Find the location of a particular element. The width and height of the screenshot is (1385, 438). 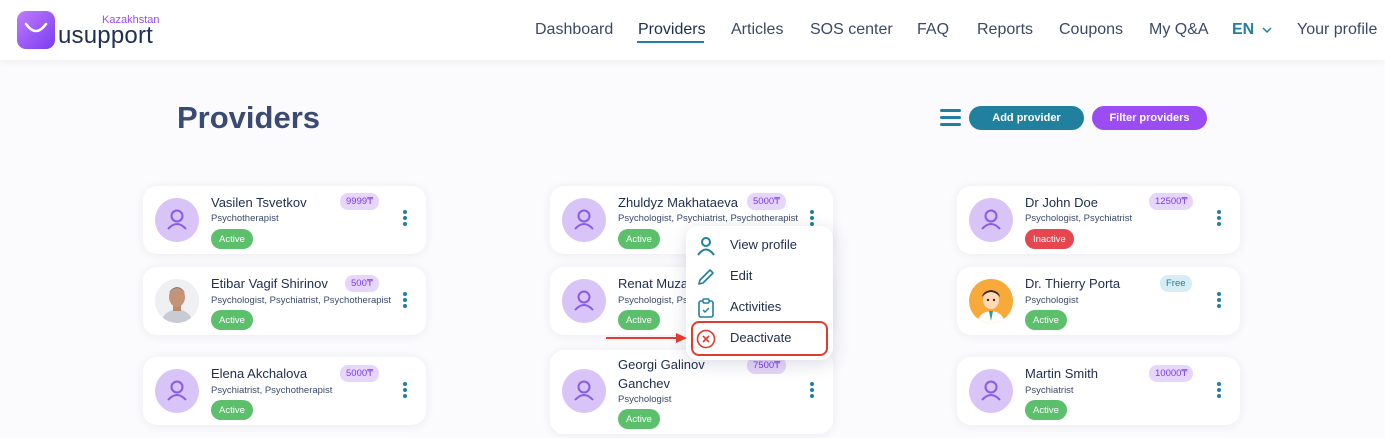

menu-item-label: Activities is located at coordinates (756, 306).